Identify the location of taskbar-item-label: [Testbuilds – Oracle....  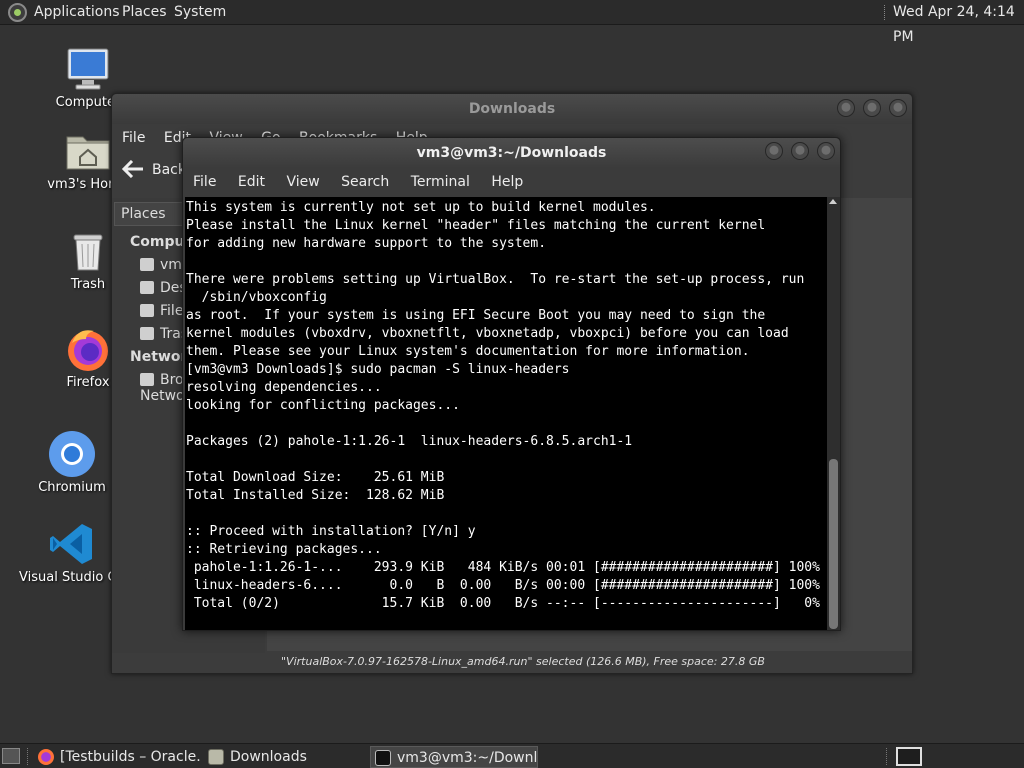
(130, 757).